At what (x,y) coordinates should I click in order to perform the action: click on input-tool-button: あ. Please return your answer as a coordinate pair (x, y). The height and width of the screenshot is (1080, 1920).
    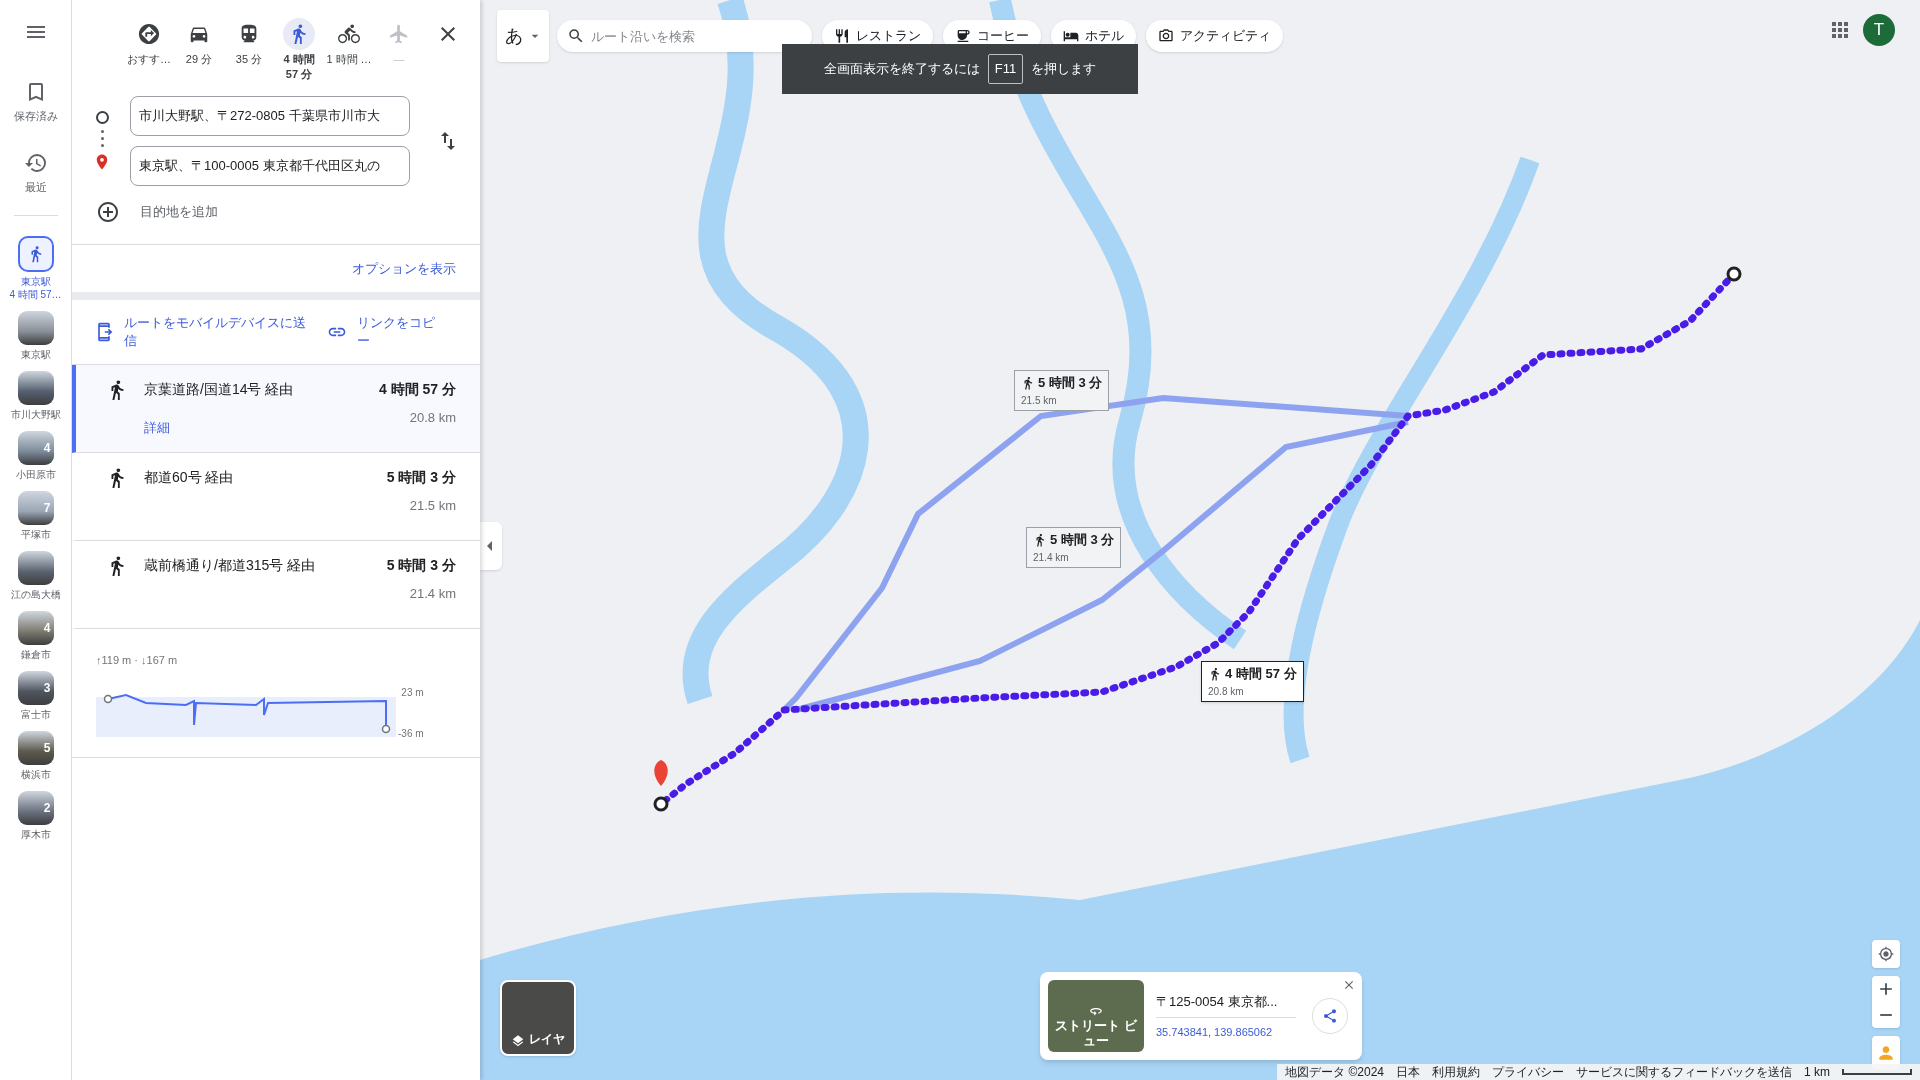
    Looking at the image, I should click on (523, 36).